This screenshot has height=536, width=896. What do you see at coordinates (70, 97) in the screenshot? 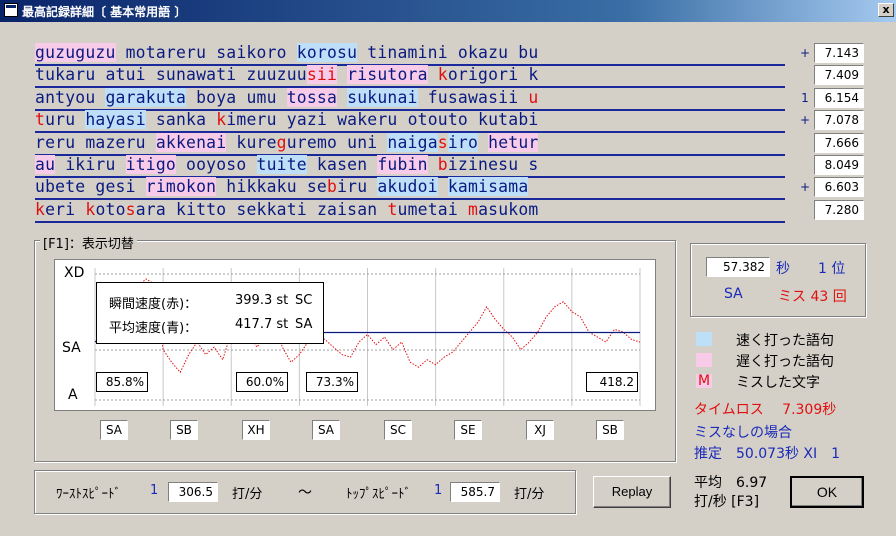
I see `text-segment: antyou` at bounding box center [70, 97].